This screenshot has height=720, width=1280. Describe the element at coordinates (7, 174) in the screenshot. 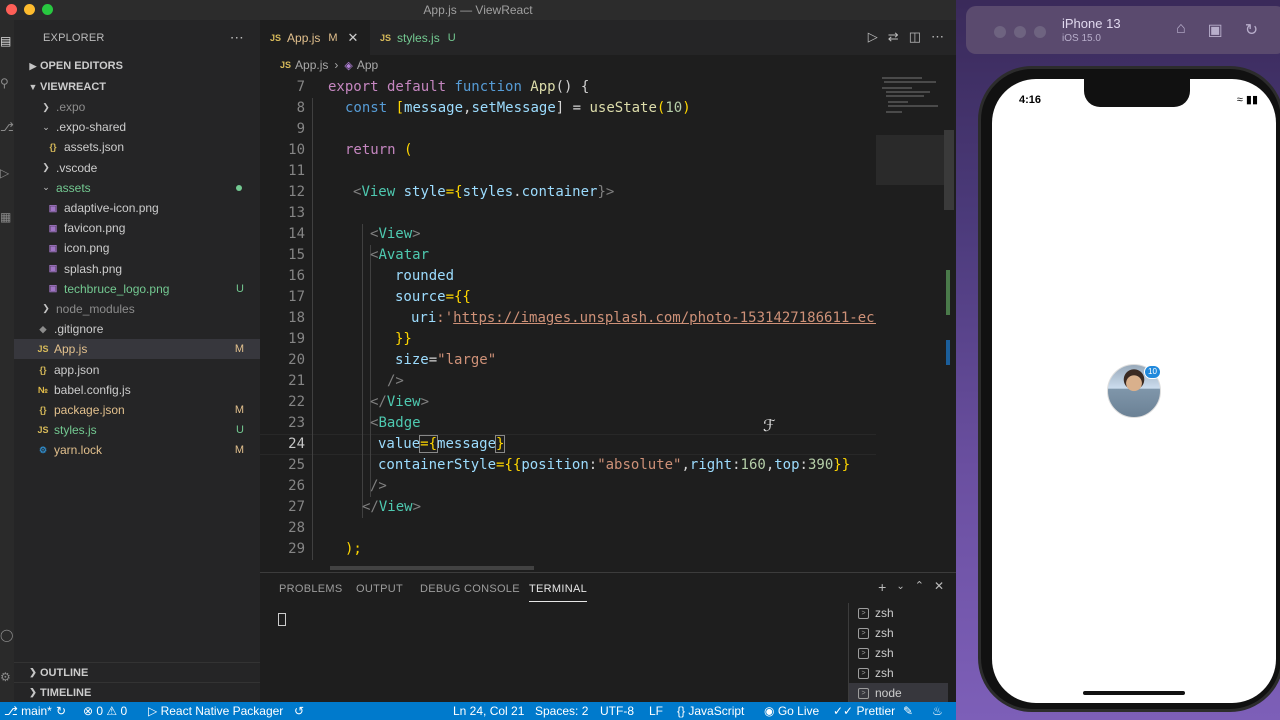

I see `run-debug-icon: ▷` at that location.